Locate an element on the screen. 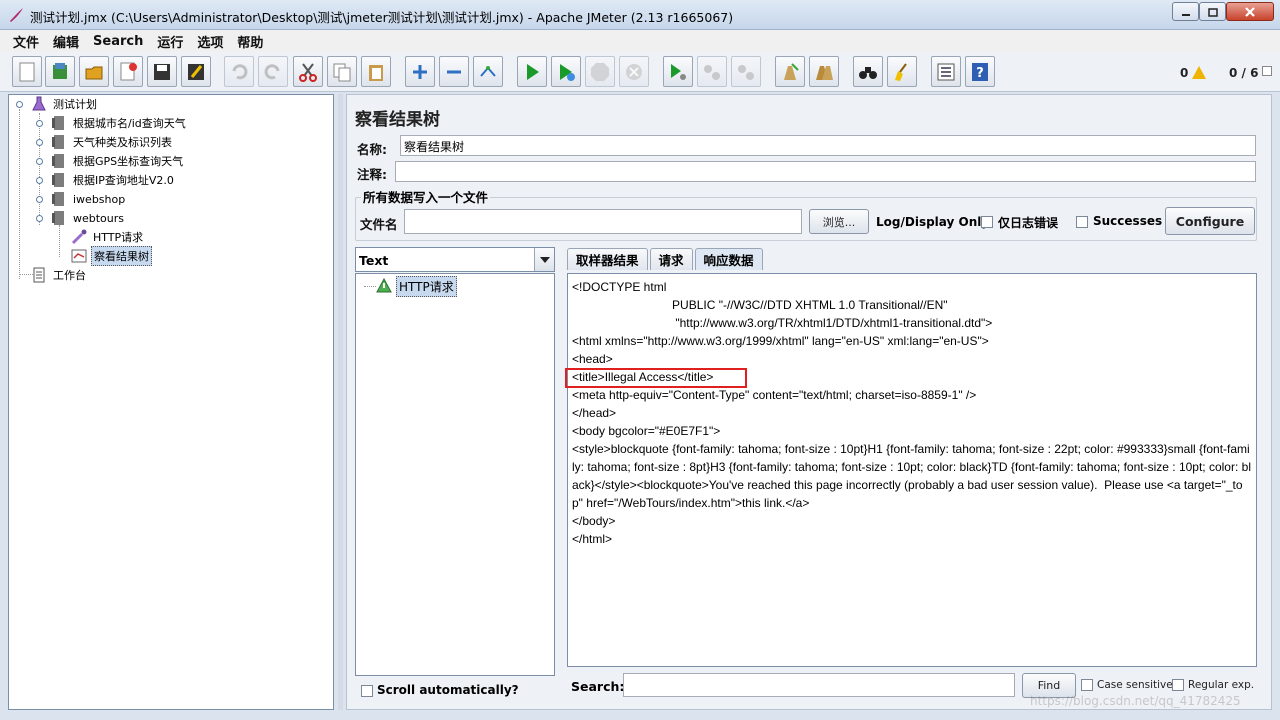 The height and width of the screenshot is (720, 1280). panel-splitter is located at coordinates (340, 402).